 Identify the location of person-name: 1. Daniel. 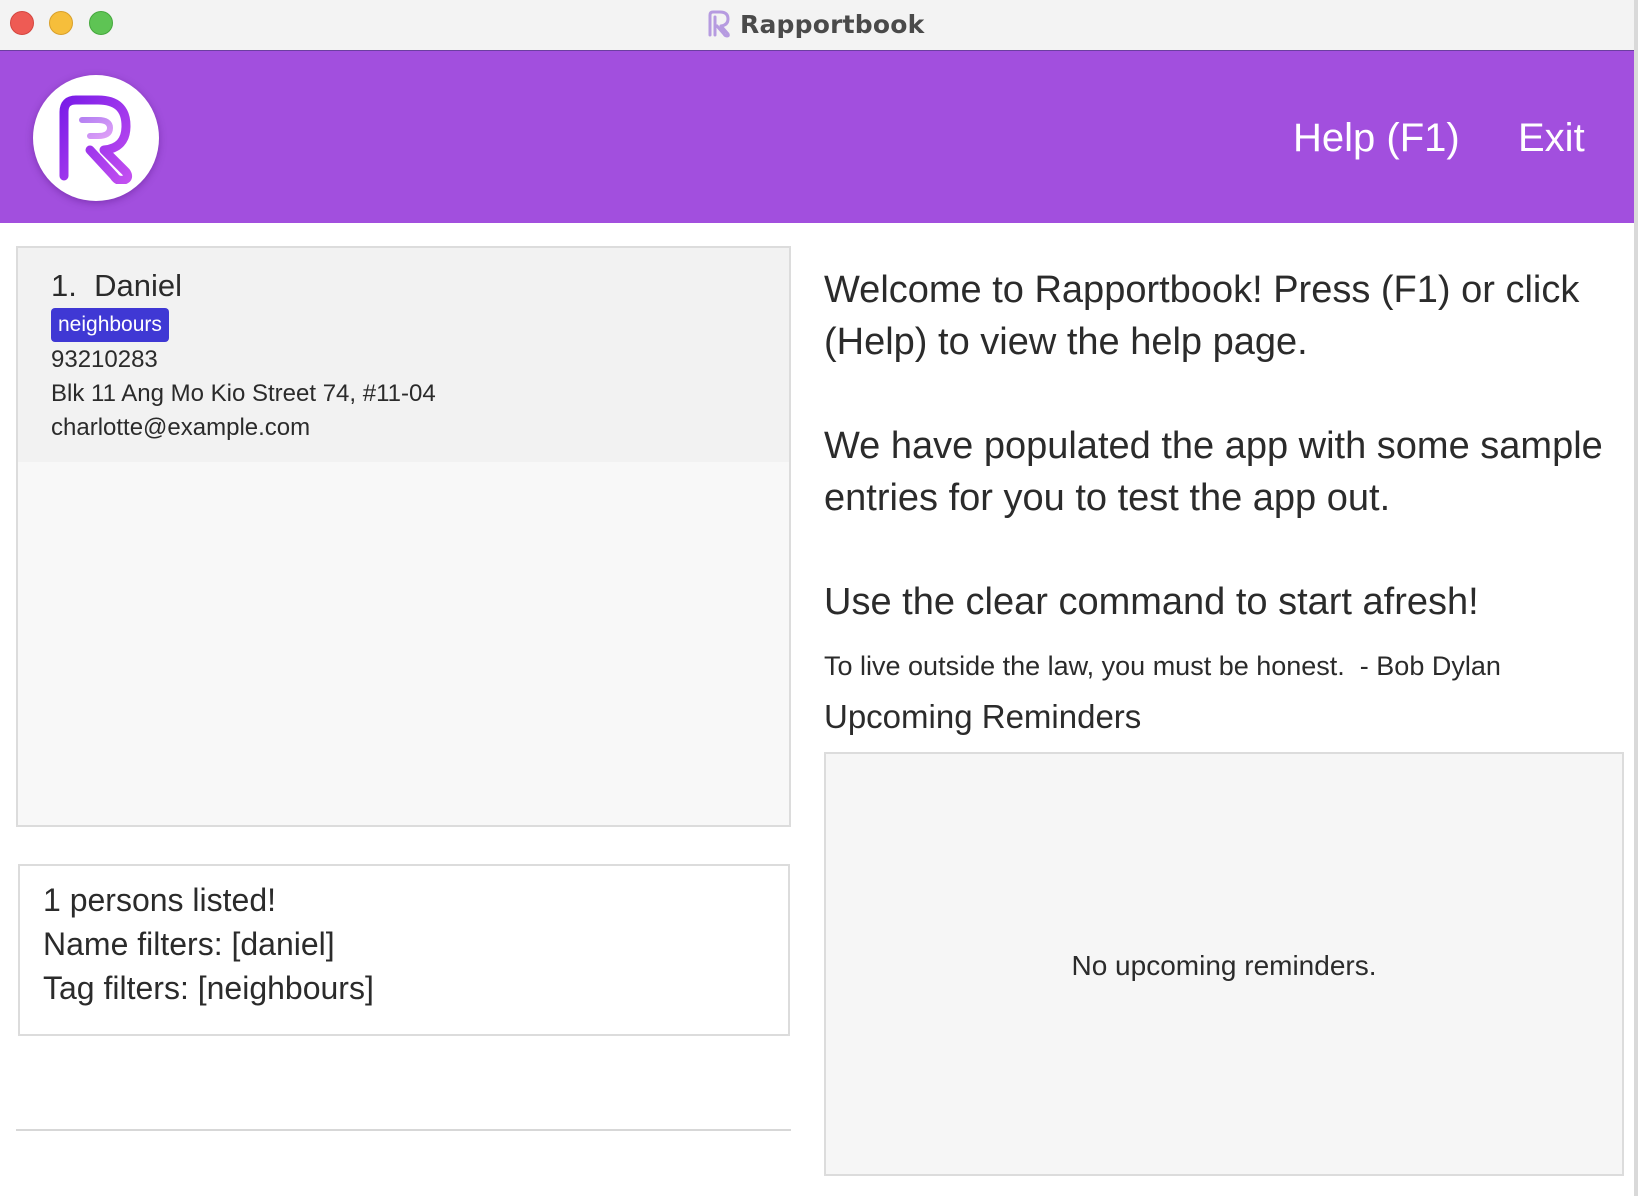
(116, 286).